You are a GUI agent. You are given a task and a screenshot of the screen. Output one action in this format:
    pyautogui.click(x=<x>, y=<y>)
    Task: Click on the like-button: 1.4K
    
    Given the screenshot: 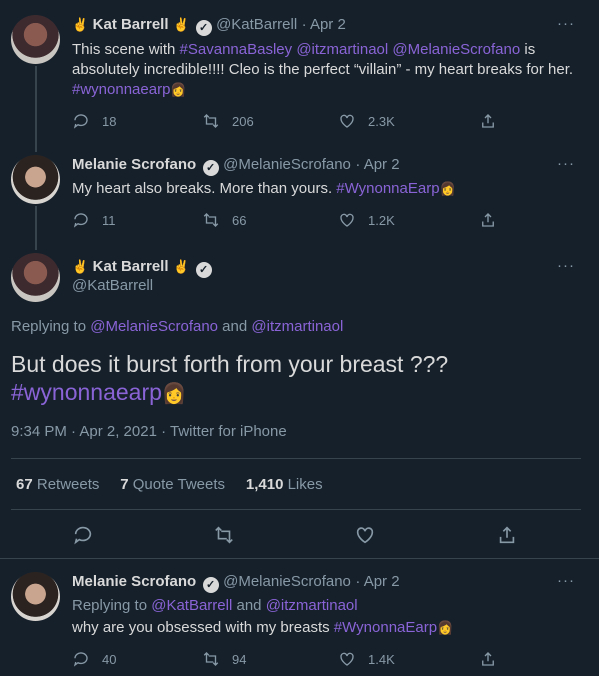 What is the action you would take?
    pyautogui.click(x=366, y=659)
    